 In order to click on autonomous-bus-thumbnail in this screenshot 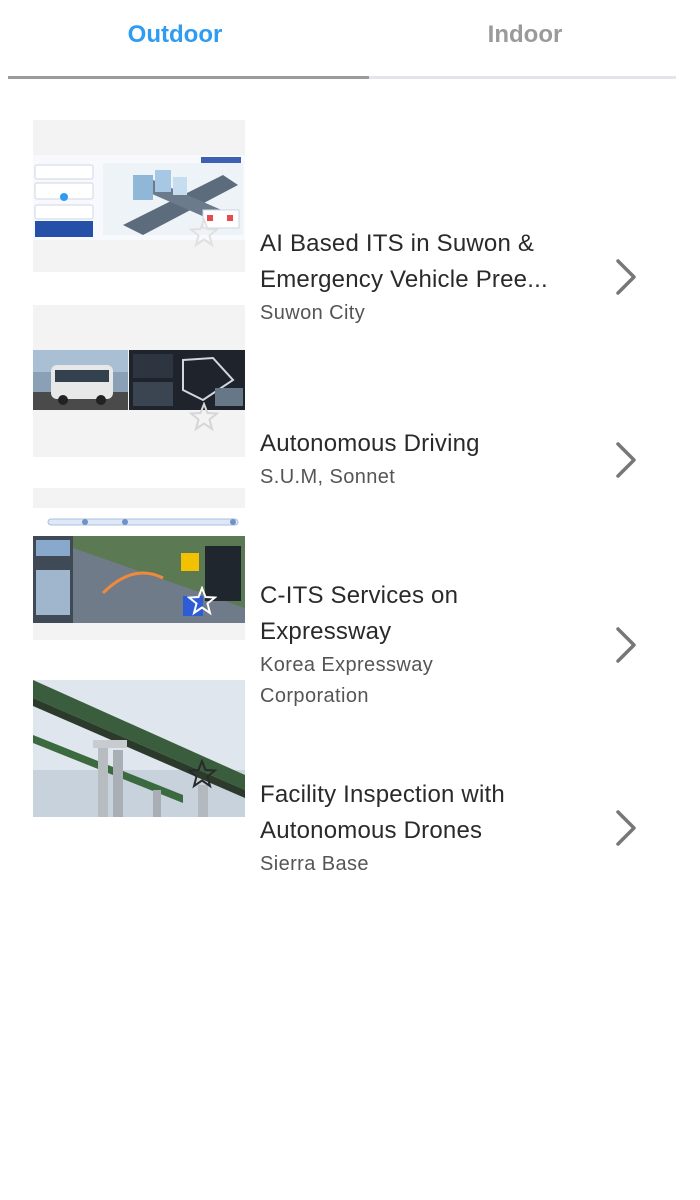, I will do `click(139, 380)`.